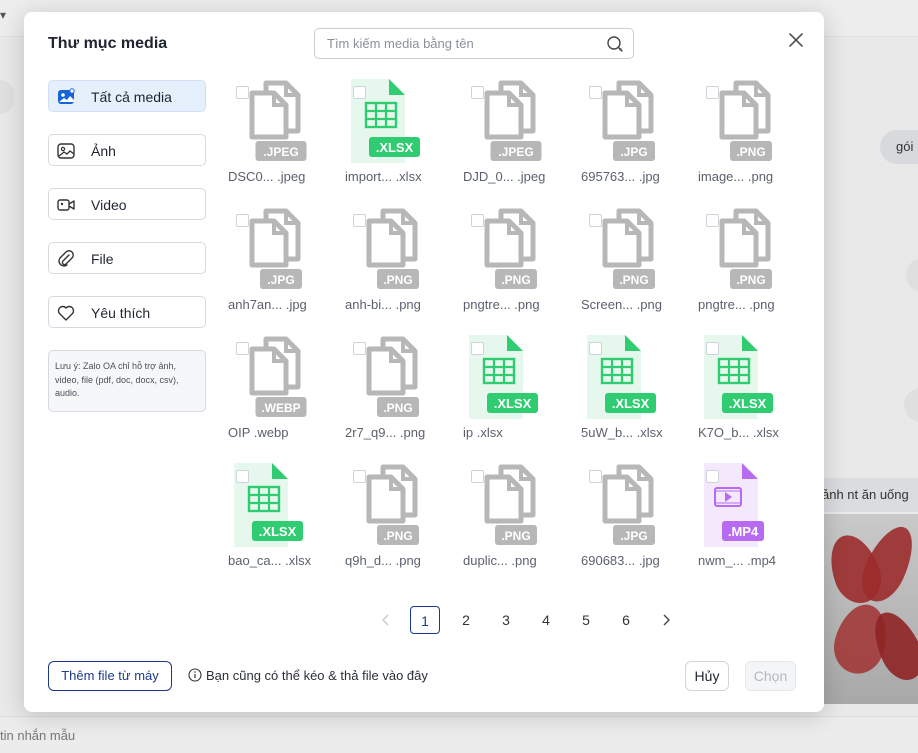  I want to click on add-file-from-device-button: Thêm file từ máy, so click(110, 676).